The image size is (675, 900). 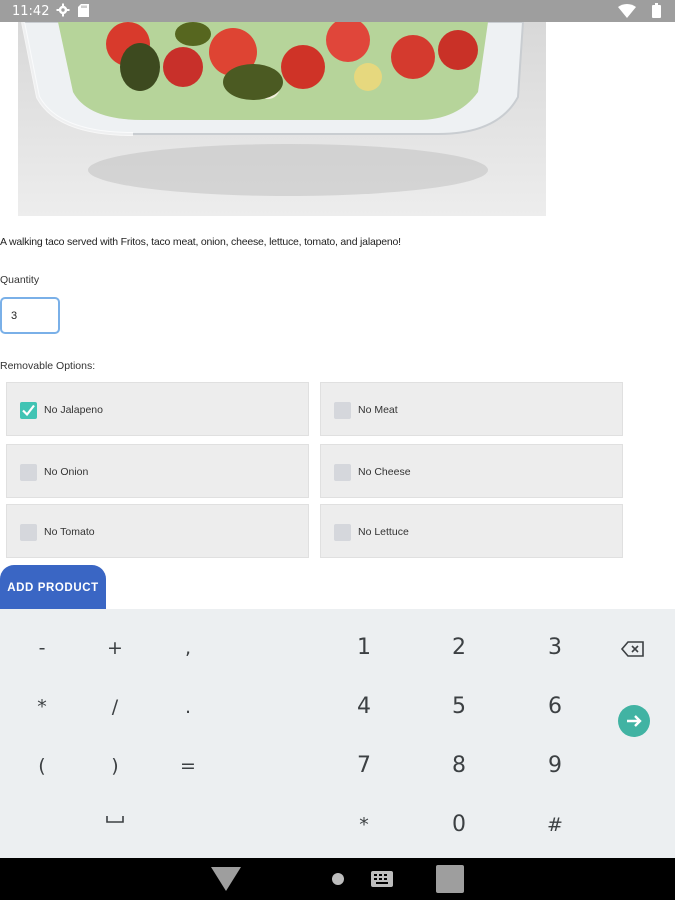 What do you see at coordinates (555, 707) in the screenshot?
I see `key-6: 6` at bounding box center [555, 707].